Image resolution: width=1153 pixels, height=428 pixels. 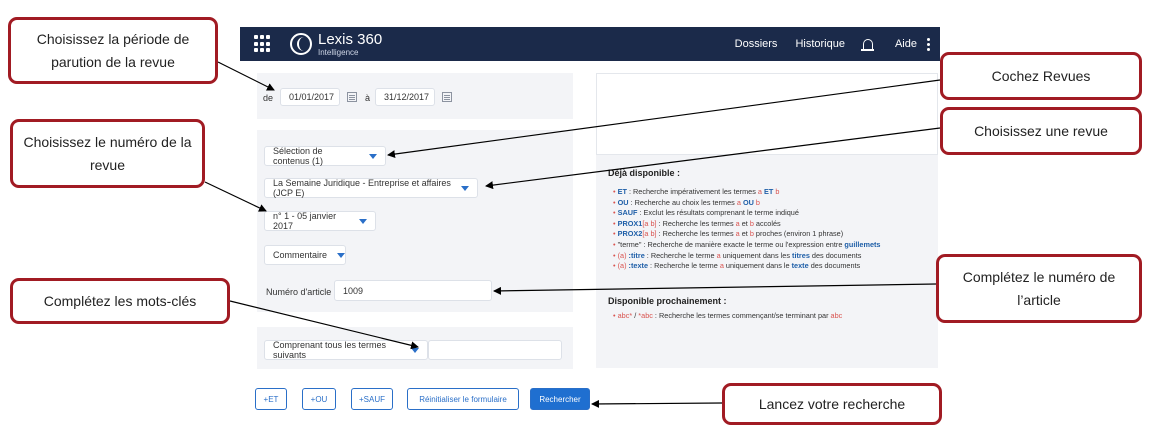 I want to click on arrow-numero, so click(x=235, y=196).